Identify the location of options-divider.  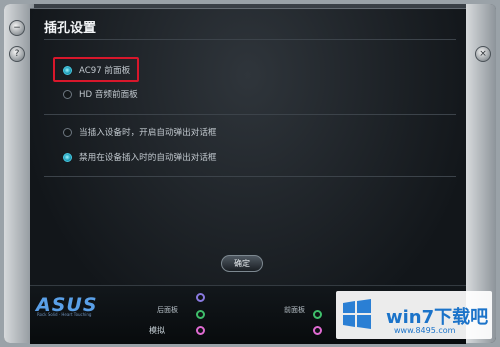
(250, 176).